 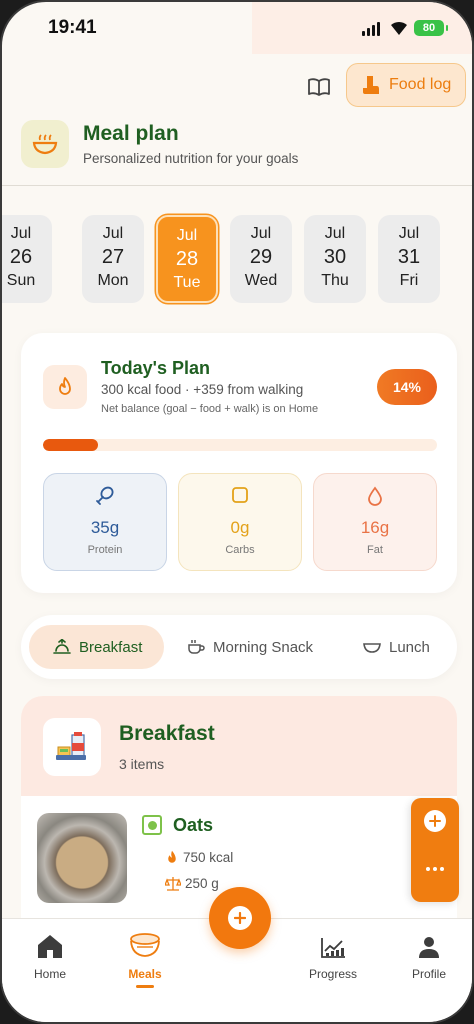 I want to click on signal-icon, so click(x=372, y=29).